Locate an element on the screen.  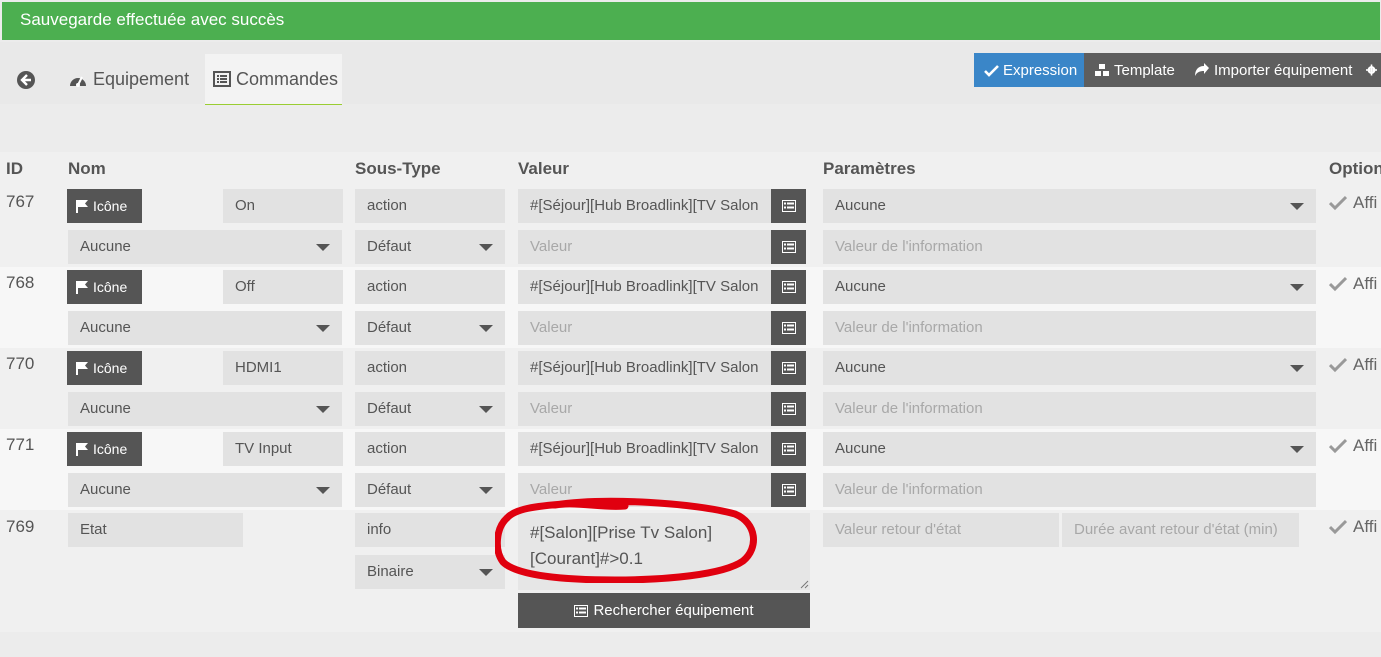
return-delay-input: Durée avant retour d'état (min) is located at coordinates (1180, 530).